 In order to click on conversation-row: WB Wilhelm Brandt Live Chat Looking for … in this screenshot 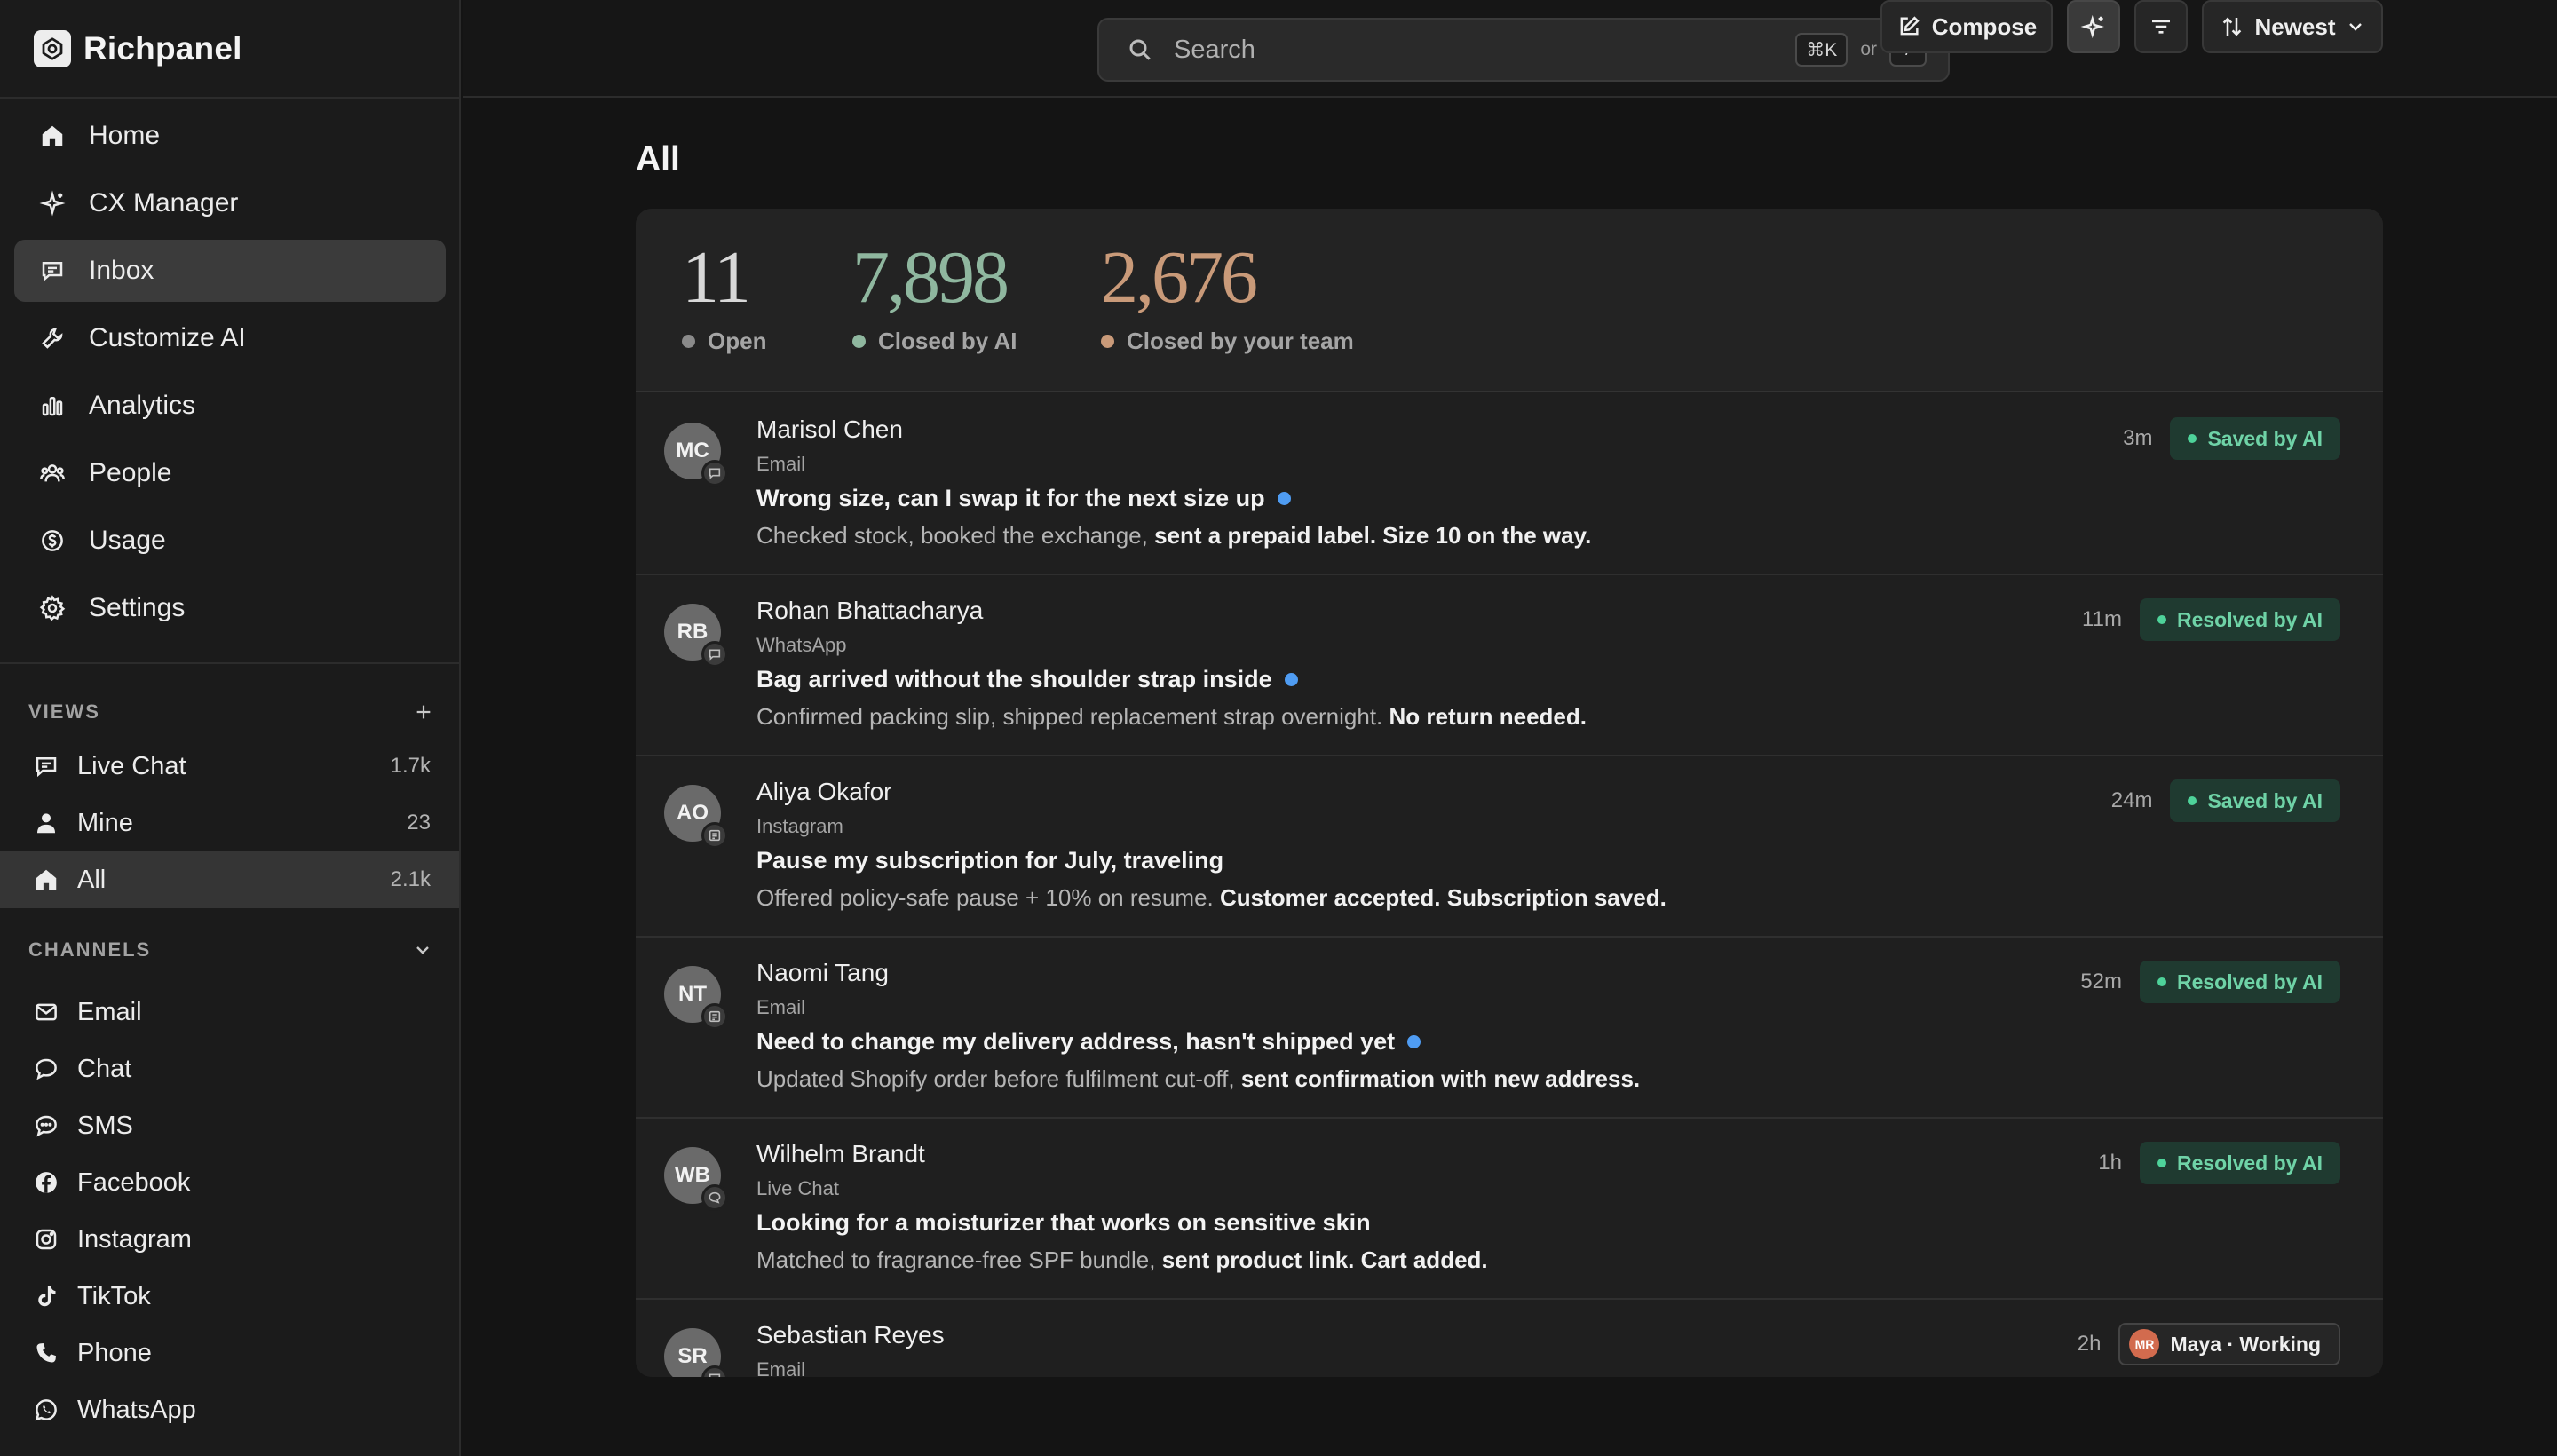, I will do `click(1509, 1209)`.